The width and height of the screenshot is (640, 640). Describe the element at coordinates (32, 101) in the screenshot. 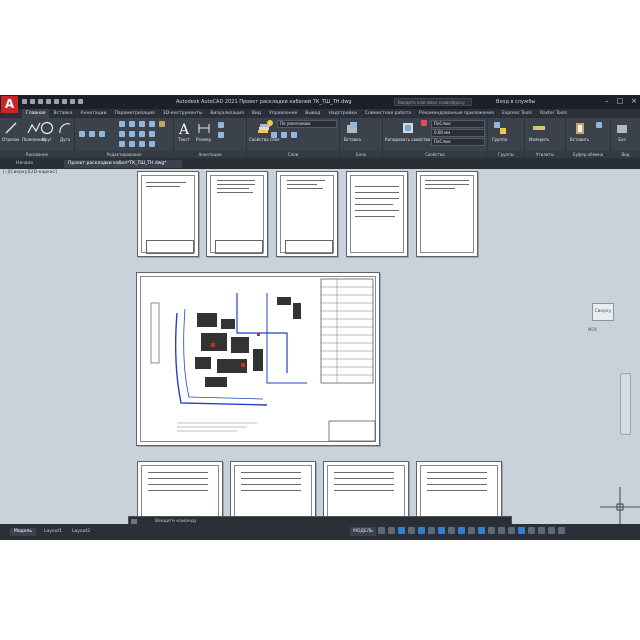

I see `open-icon` at that location.